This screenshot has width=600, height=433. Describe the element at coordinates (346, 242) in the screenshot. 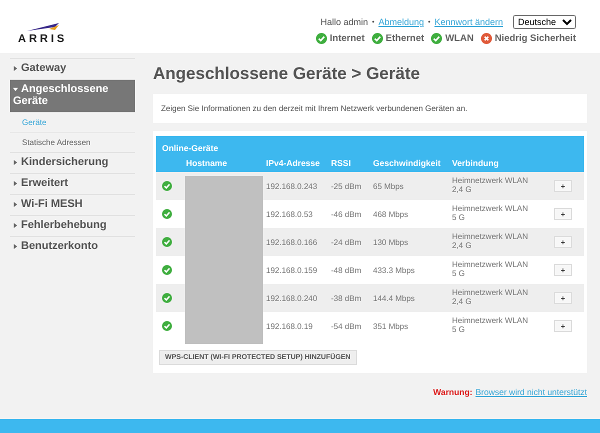

I see `table-cell-text: -24 dBm` at that location.